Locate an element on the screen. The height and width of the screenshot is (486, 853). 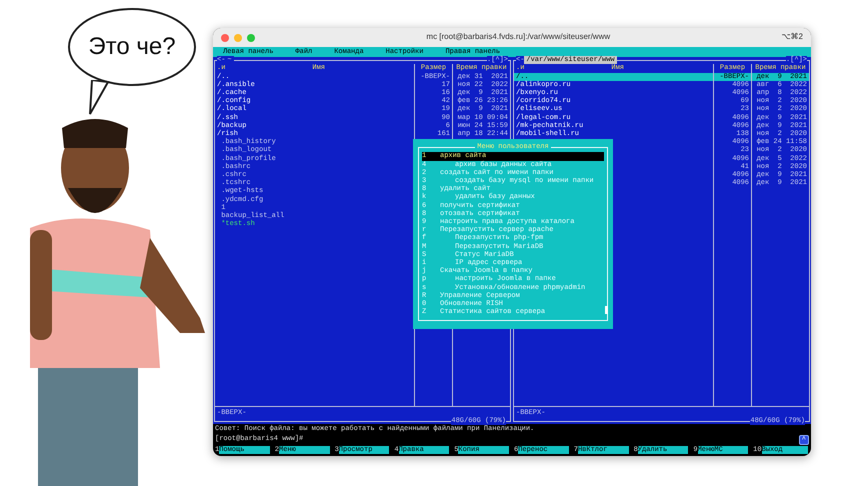
speech-bubble-tail-icon is located at coordinates (99, 98).